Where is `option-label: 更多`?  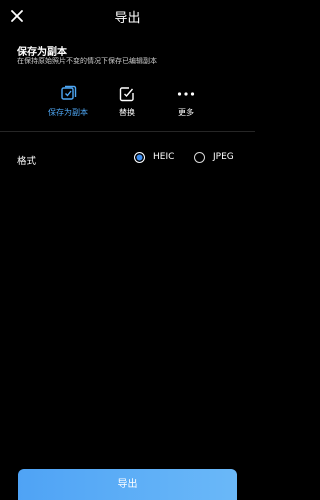
option-label: 更多 is located at coordinates (186, 112).